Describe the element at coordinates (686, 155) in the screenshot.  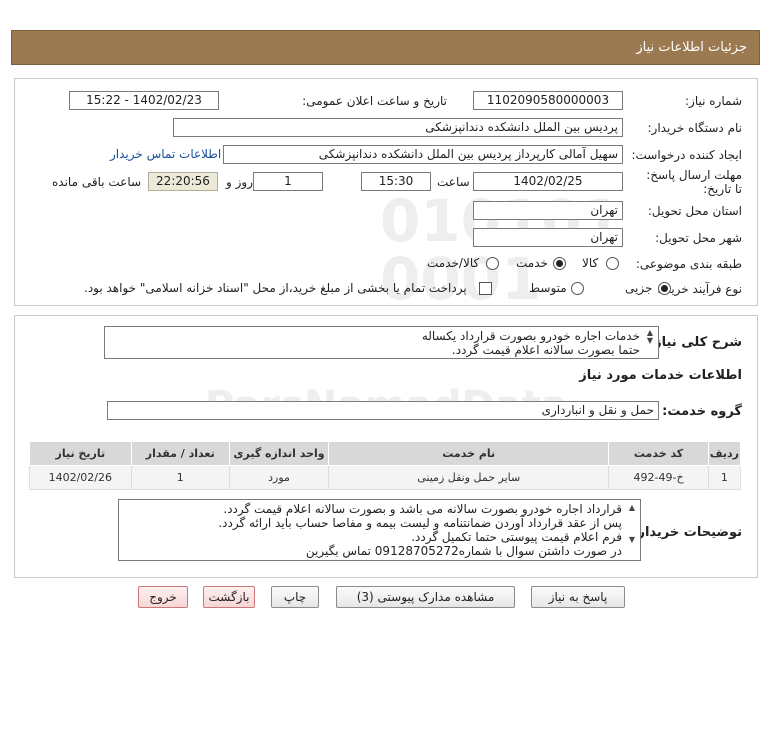
I see `creator-label: ایجاد کننده درخواست:` at that location.